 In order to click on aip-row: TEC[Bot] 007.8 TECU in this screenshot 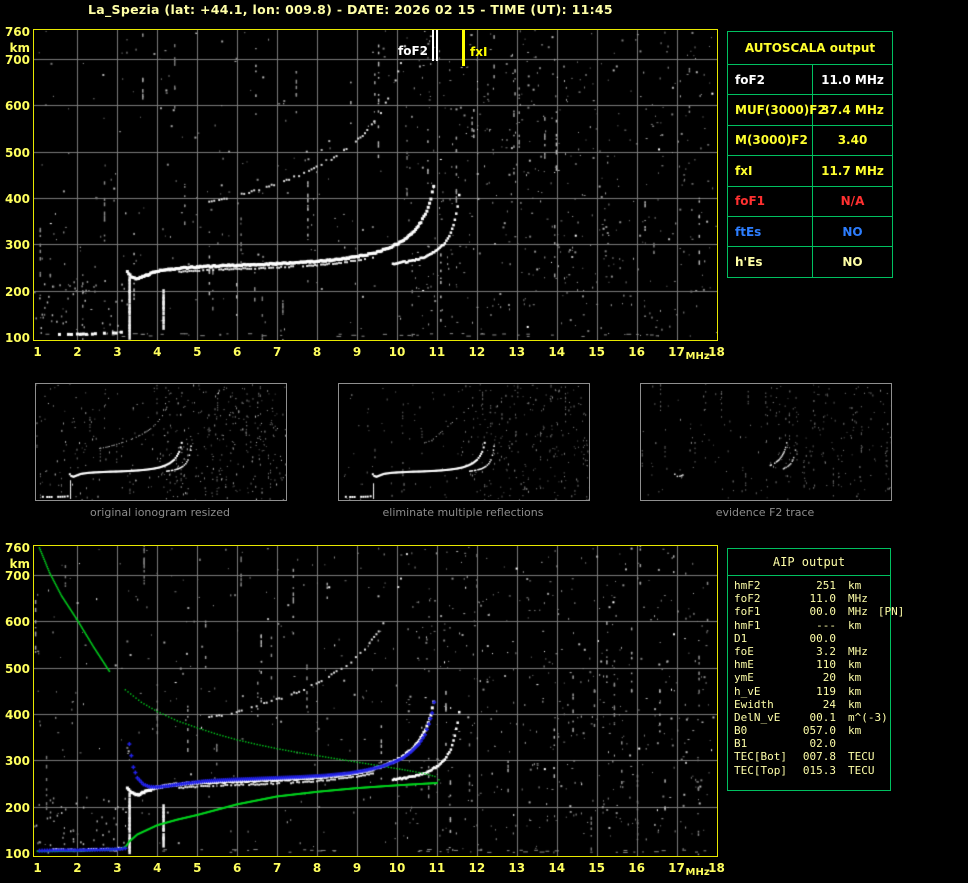, I will do `click(809, 756)`.